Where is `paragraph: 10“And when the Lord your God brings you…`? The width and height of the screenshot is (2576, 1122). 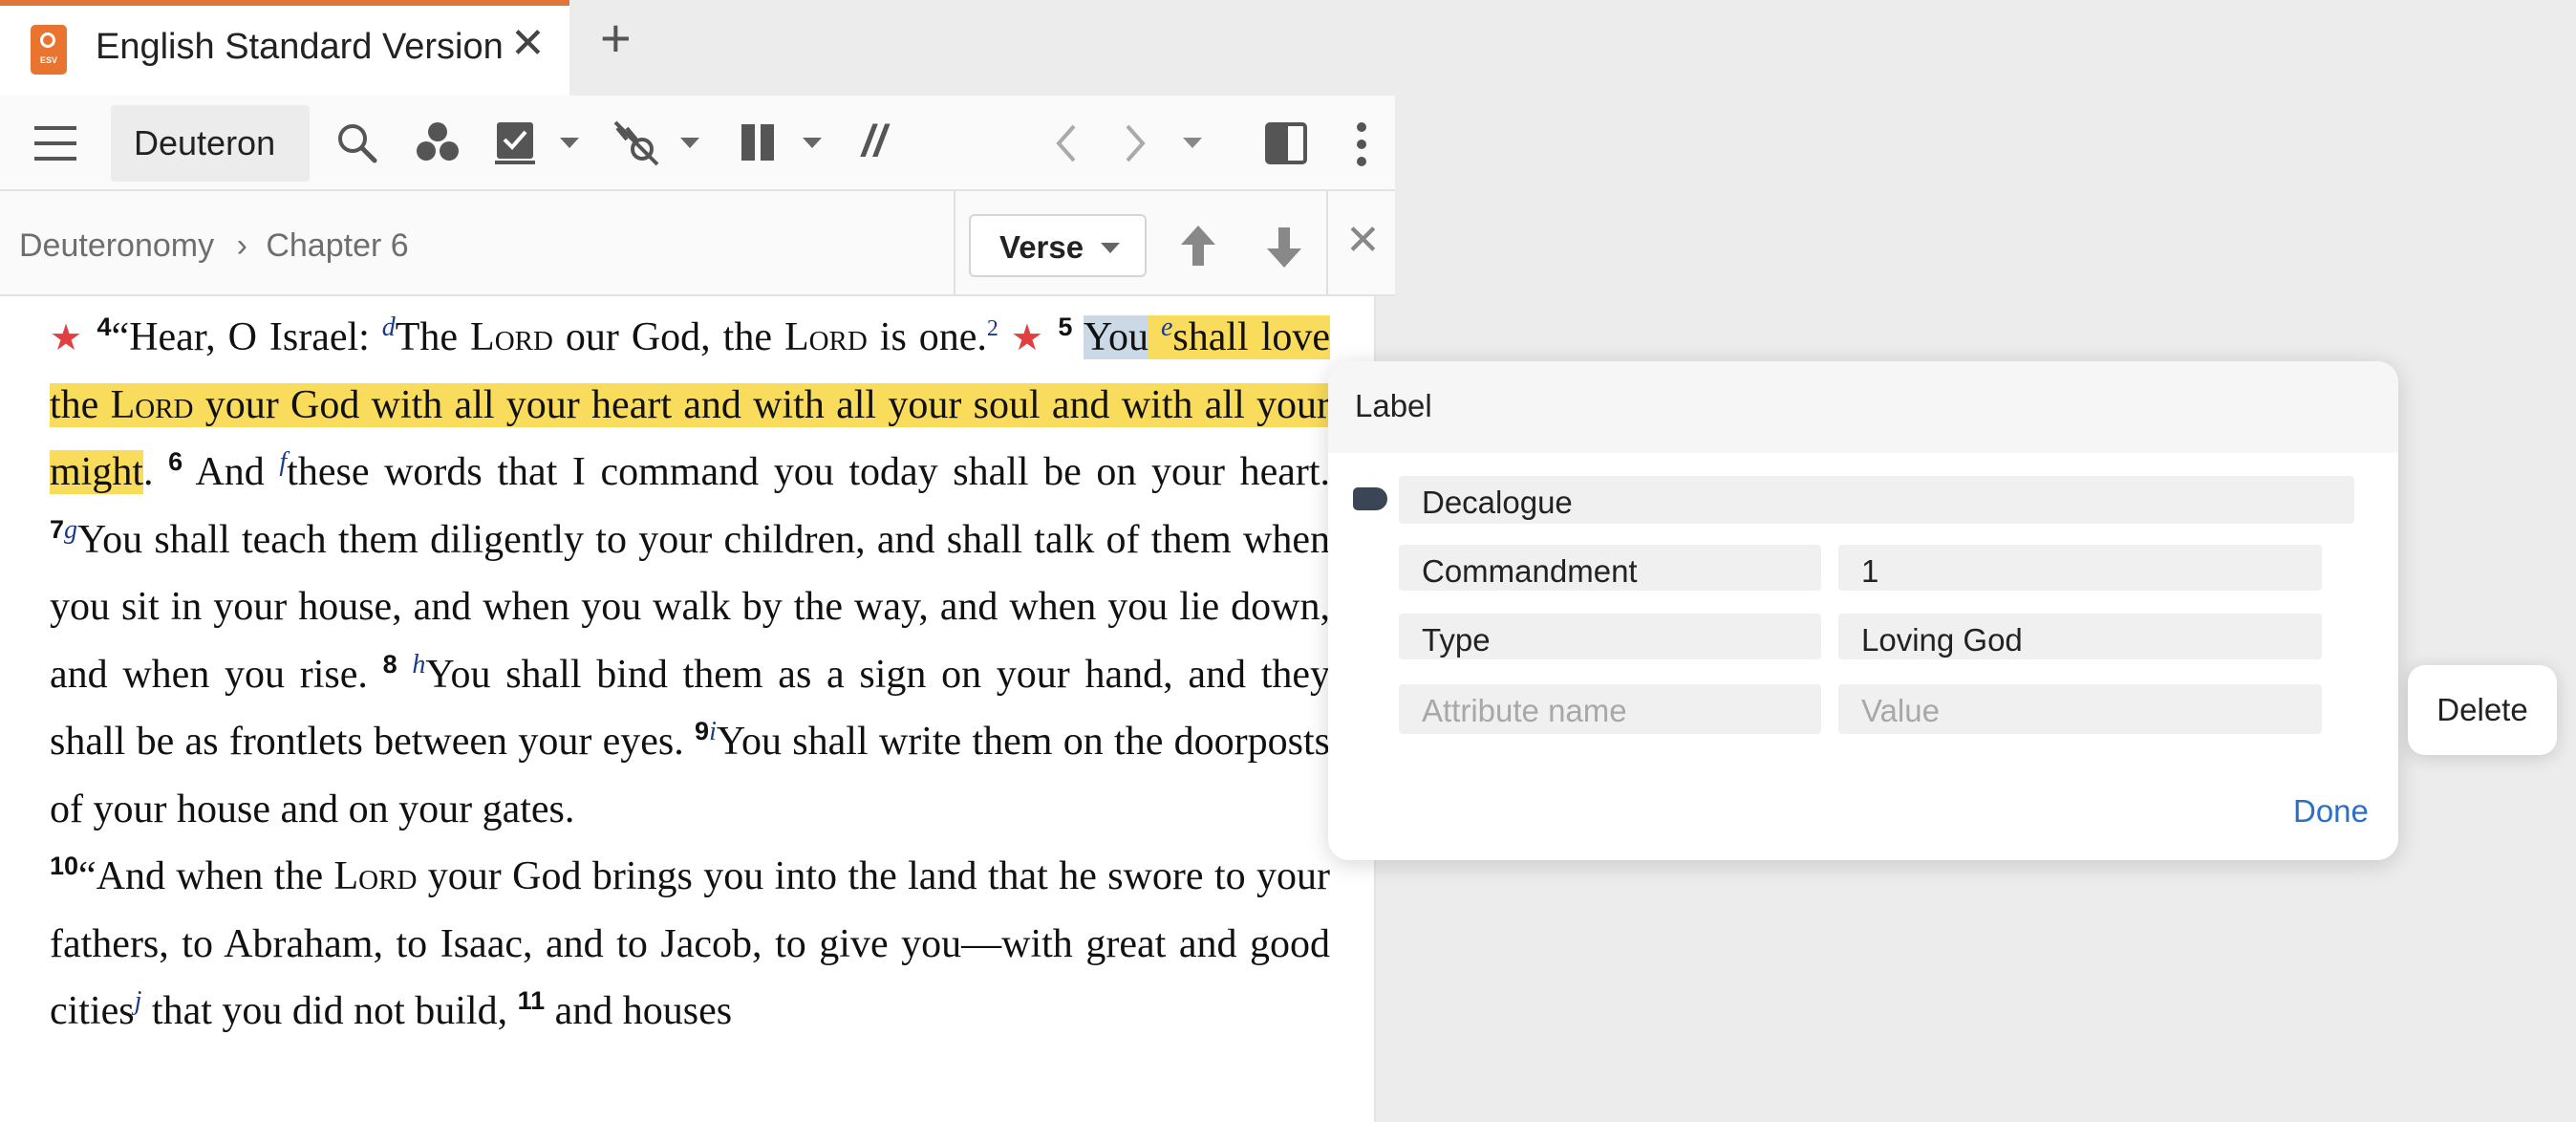
paragraph: 10“And when the Lord your God brings you… is located at coordinates (690, 943).